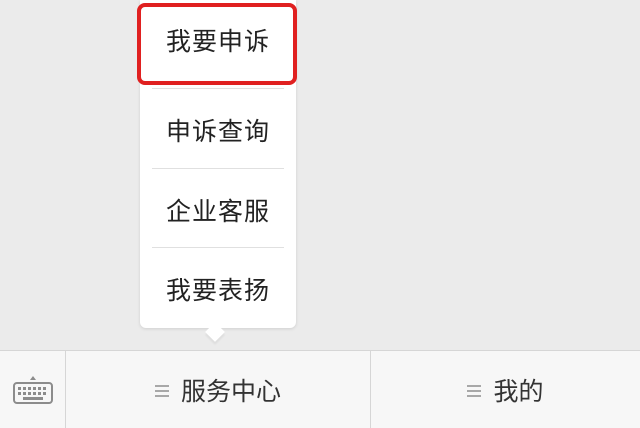 This screenshot has width=640, height=428. I want to click on keyboard-icon, so click(32, 389).